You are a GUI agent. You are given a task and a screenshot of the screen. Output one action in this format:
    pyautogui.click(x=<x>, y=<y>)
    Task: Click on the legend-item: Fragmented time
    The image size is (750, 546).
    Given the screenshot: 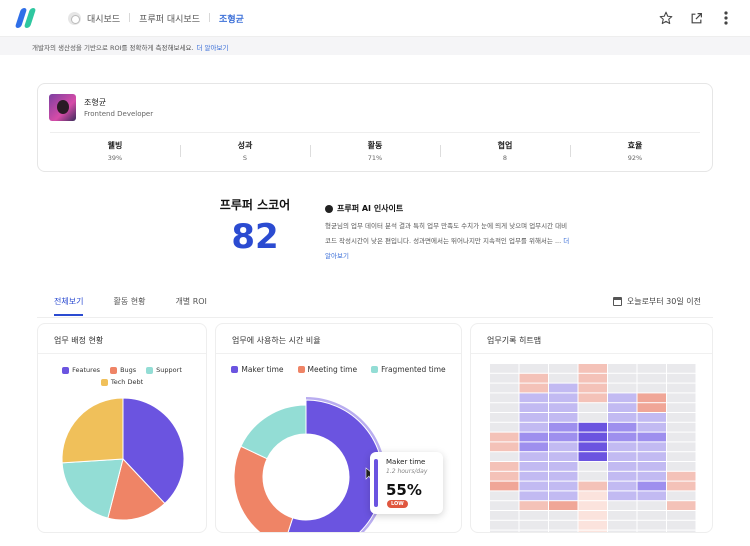 What is the action you would take?
    pyautogui.click(x=408, y=369)
    